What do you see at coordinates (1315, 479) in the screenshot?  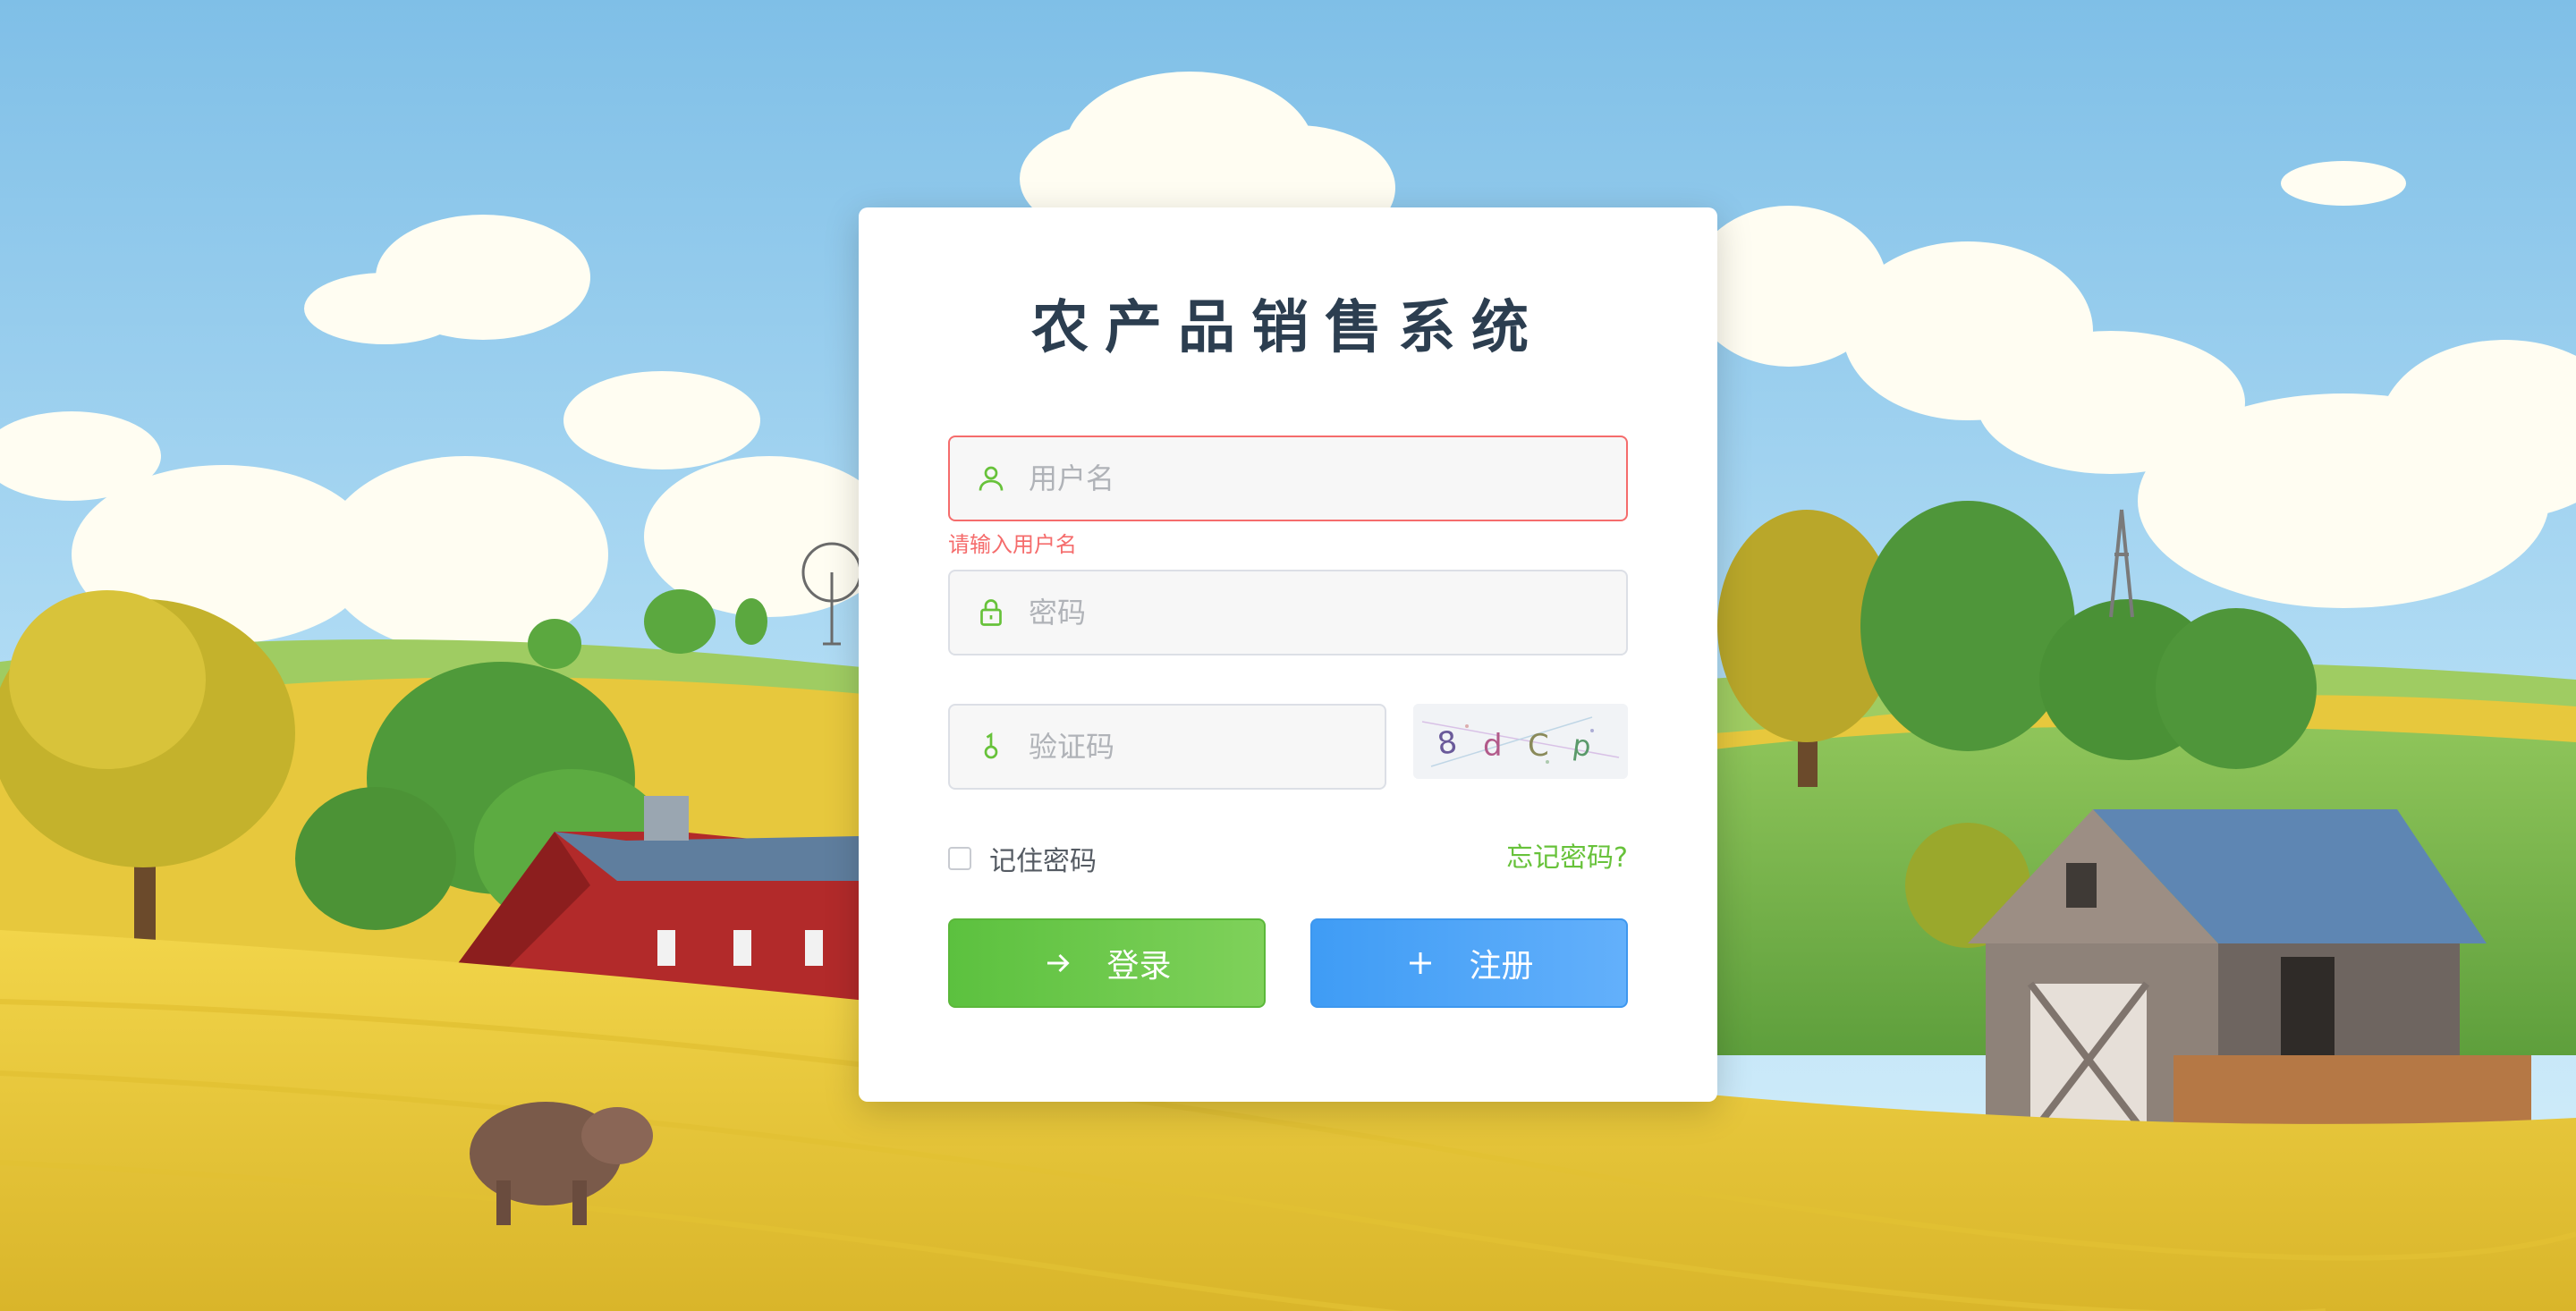 I see `username-input` at bounding box center [1315, 479].